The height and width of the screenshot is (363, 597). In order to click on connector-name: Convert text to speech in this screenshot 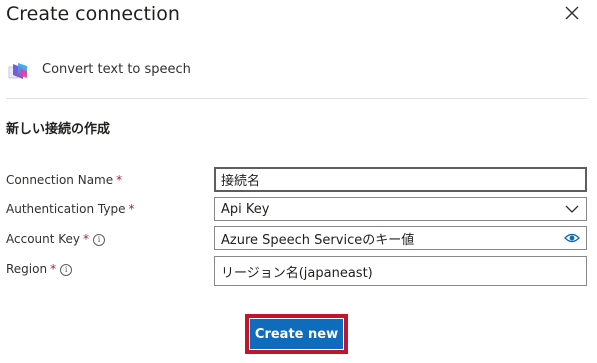, I will do `click(116, 69)`.